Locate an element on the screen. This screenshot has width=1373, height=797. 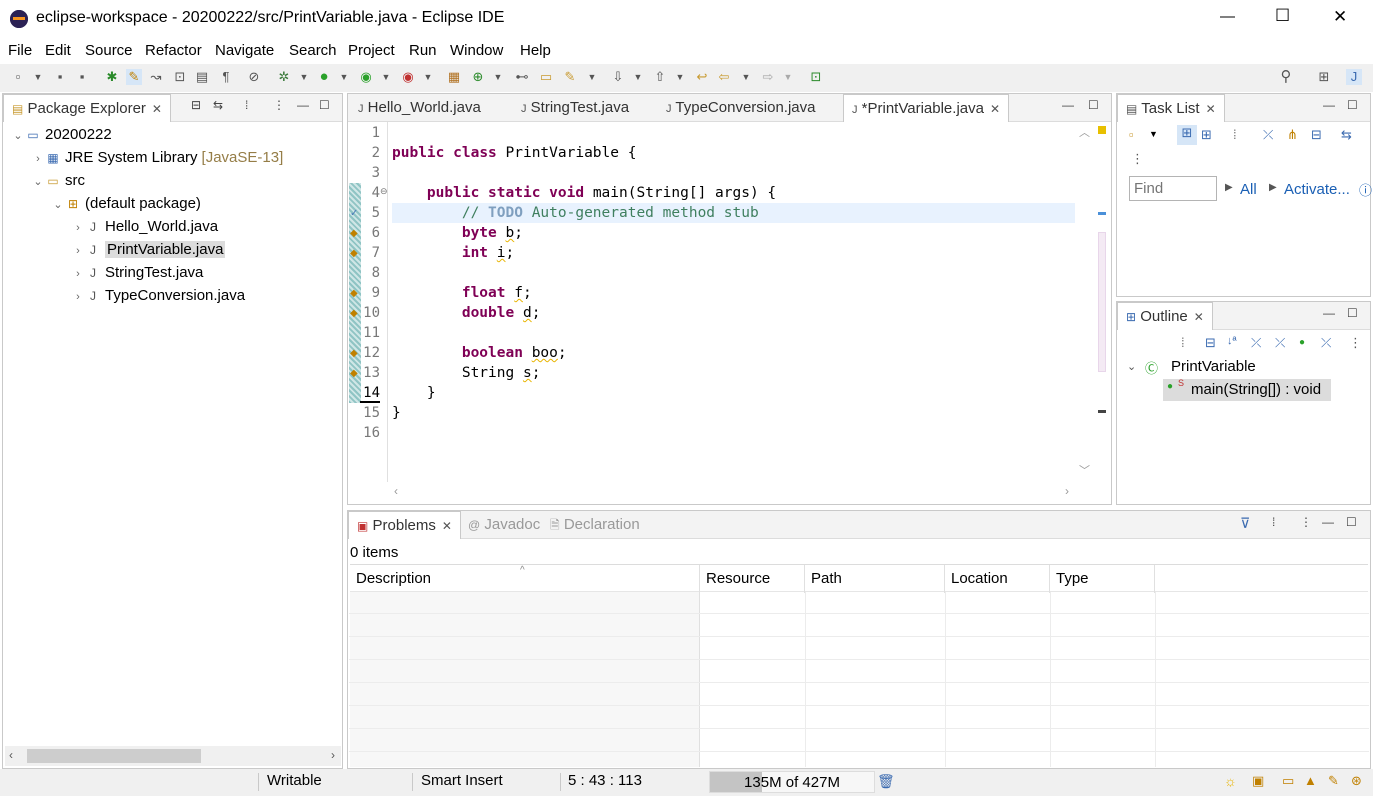
all-link: All is located at coordinates (1248, 189).